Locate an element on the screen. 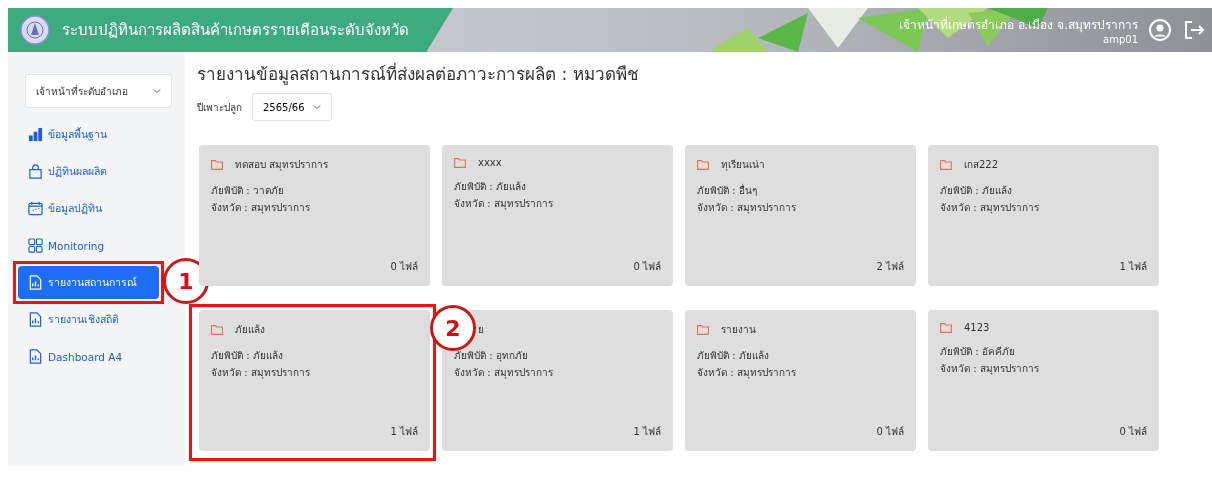  report-card: ภัยแล้ง ภัยพิบัติ : ภัยแล้ง จังหวัด : สมุทรปราการ 1 ไฟล์ is located at coordinates (314, 380).